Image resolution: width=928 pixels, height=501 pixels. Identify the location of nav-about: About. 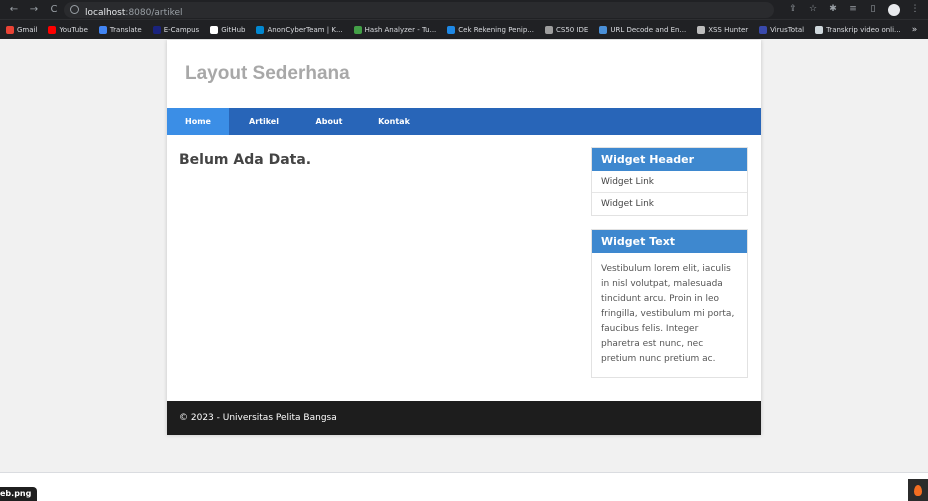
(329, 121).